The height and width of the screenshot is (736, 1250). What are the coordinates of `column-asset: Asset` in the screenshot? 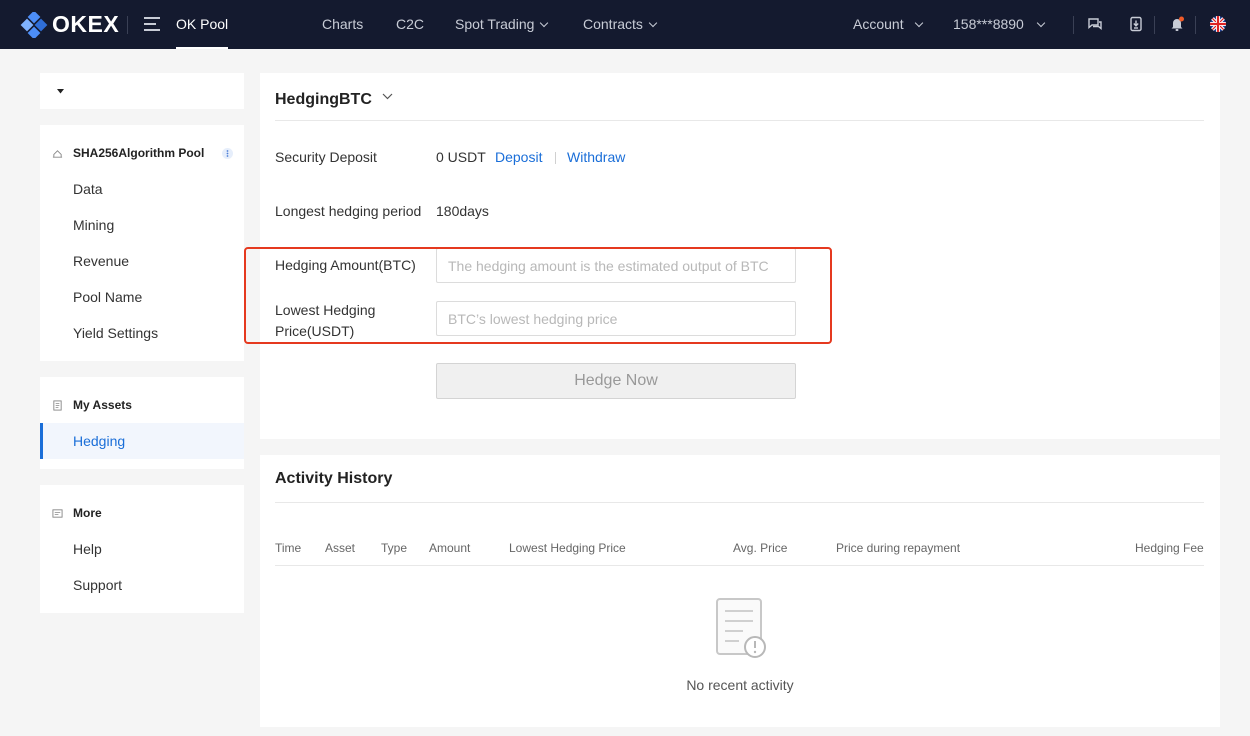 It's located at (340, 548).